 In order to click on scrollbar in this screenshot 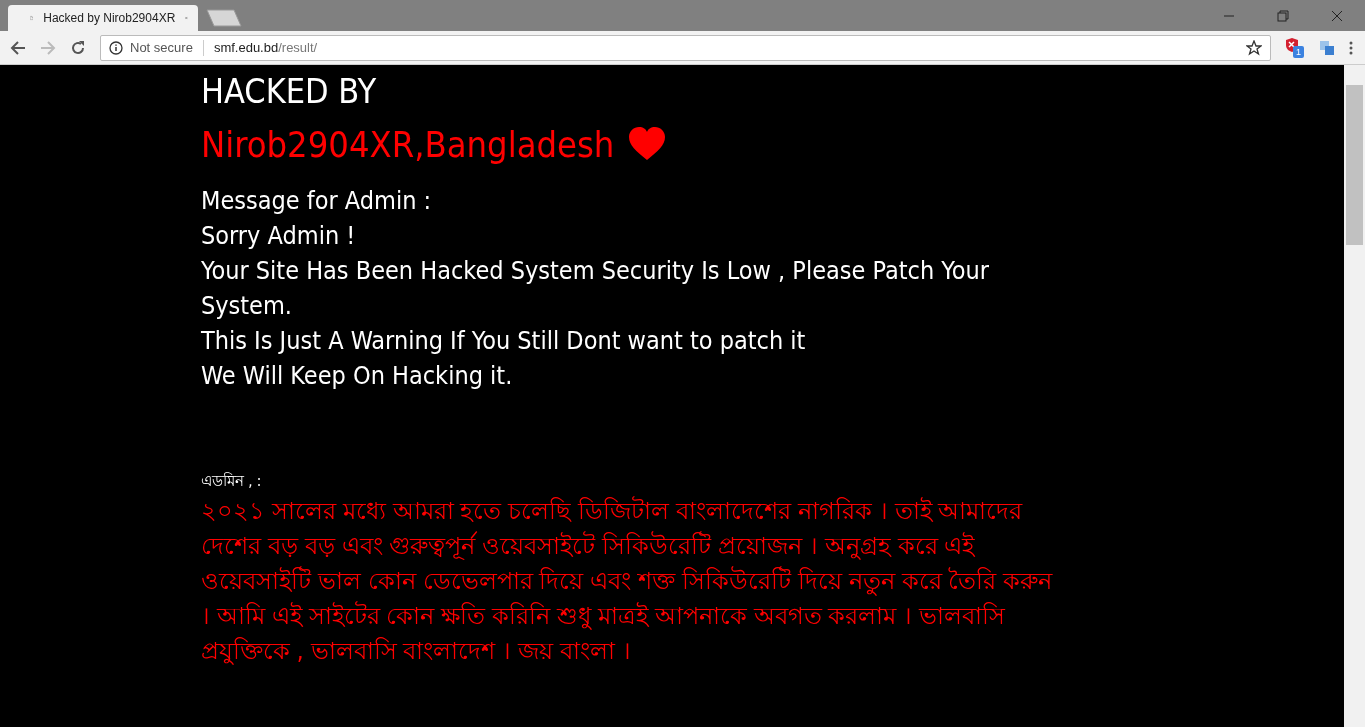, I will do `click(1354, 396)`.